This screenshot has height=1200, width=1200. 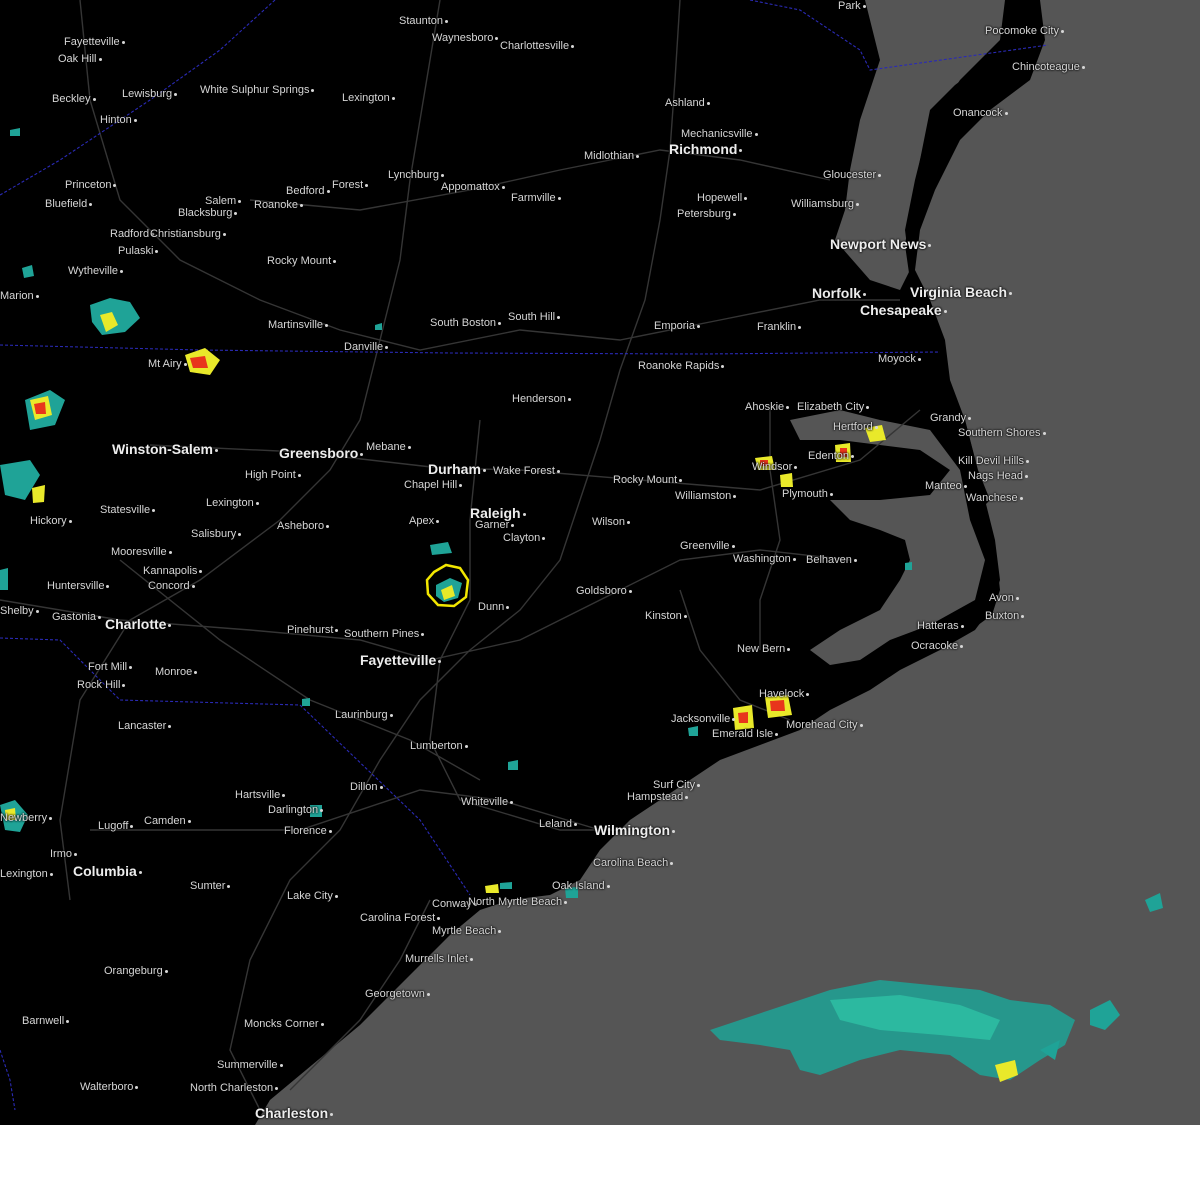 I want to click on city-label: Chincoteague, so click(x=1049, y=67).